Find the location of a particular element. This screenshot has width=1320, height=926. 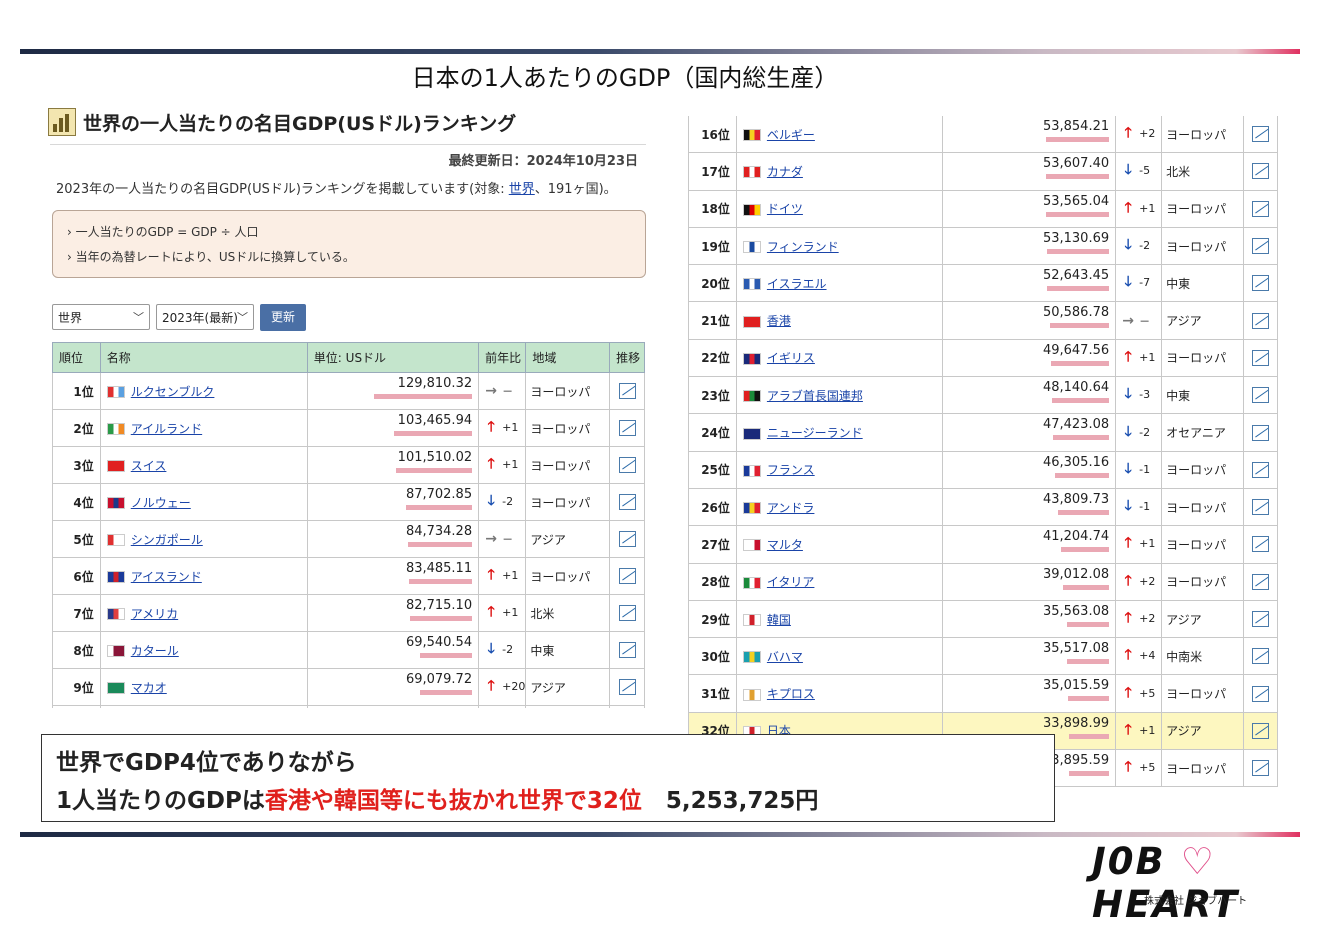

table-row: 25位 フランス 46,305.16 🡓 -1 ヨーロッパ is located at coordinates (983, 470).